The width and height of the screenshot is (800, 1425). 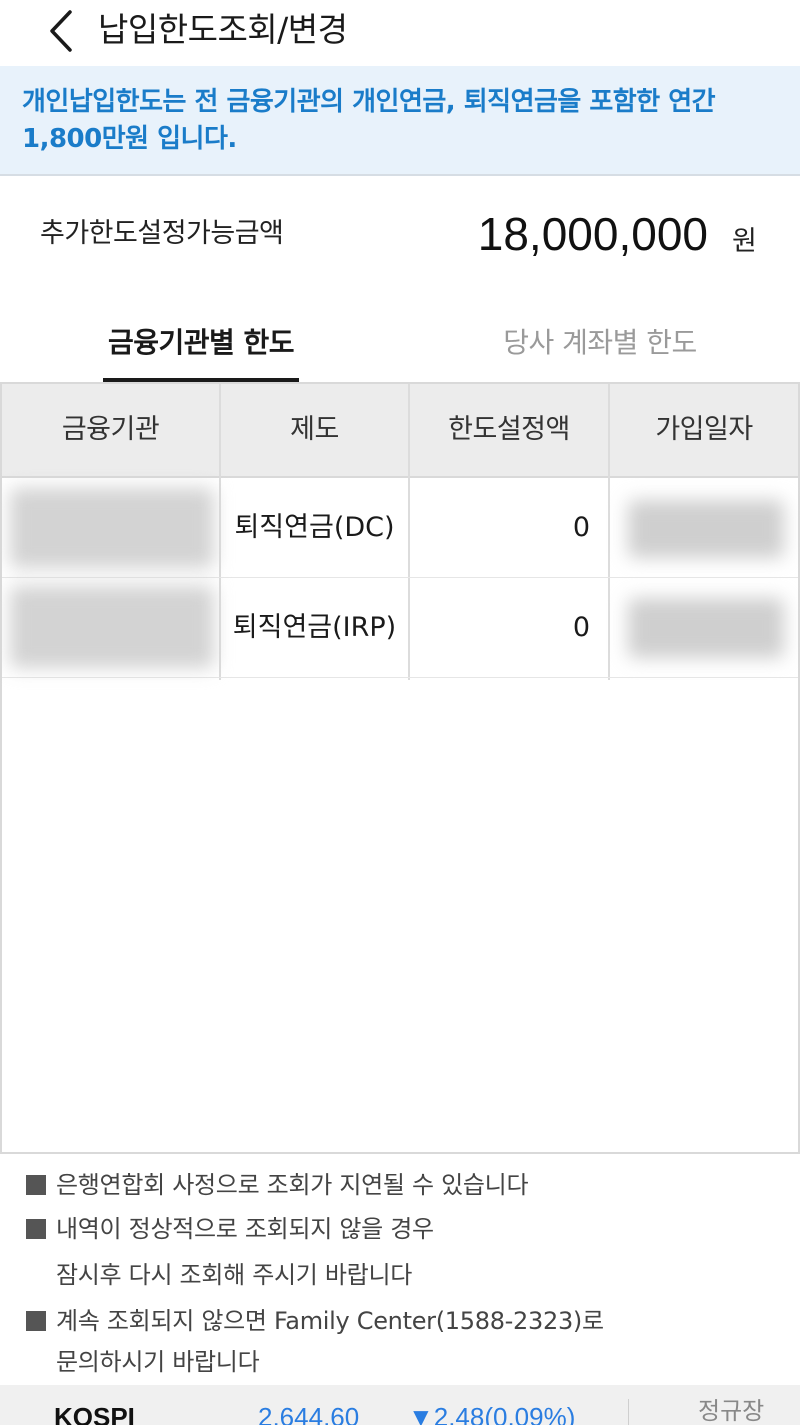 What do you see at coordinates (201, 346) in the screenshot?
I see `tab-institution-limit: 금융기관별 한도` at bounding box center [201, 346].